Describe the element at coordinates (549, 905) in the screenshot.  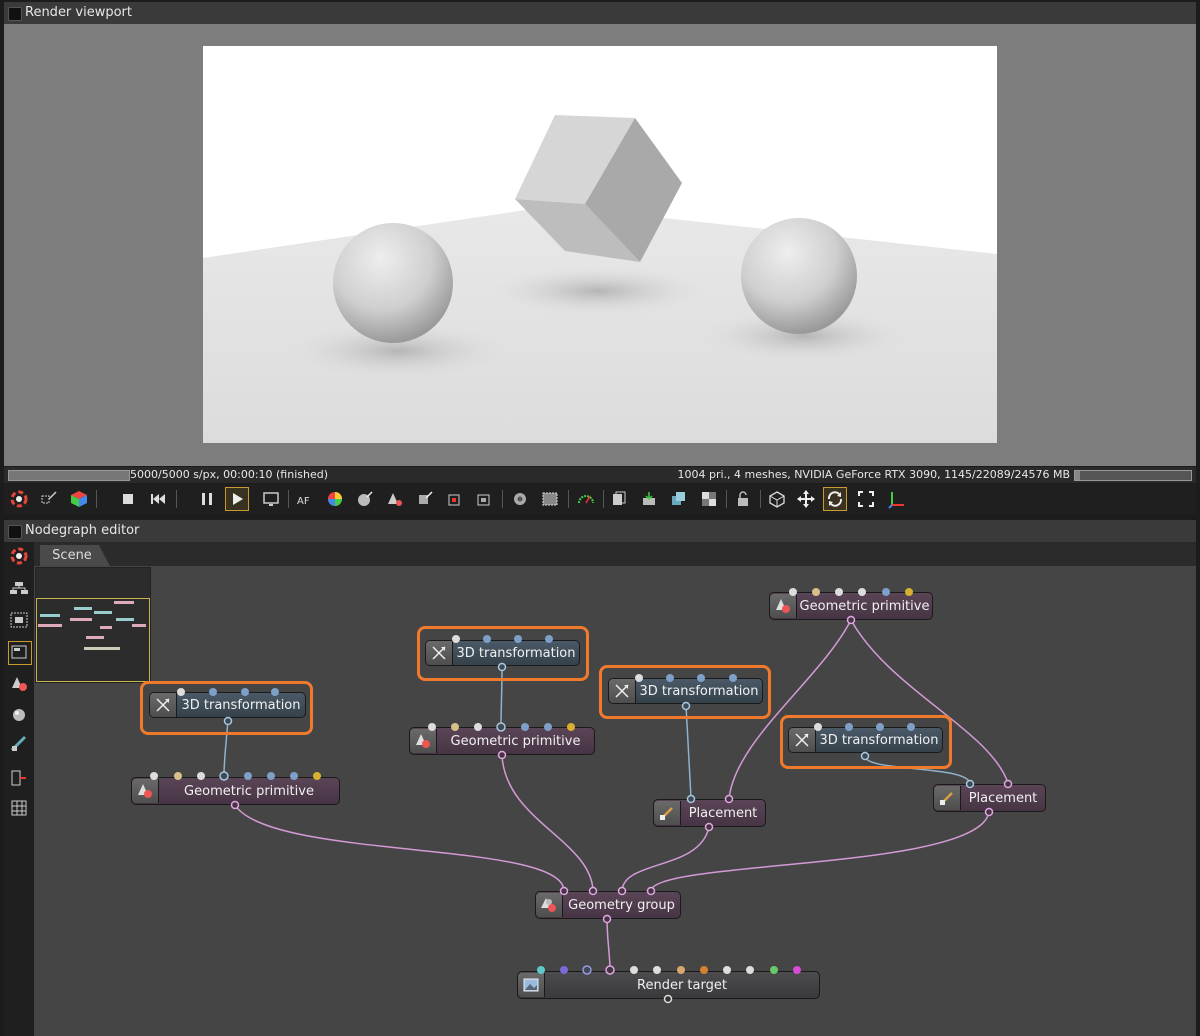
I see `geometry-group-icon` at that location.